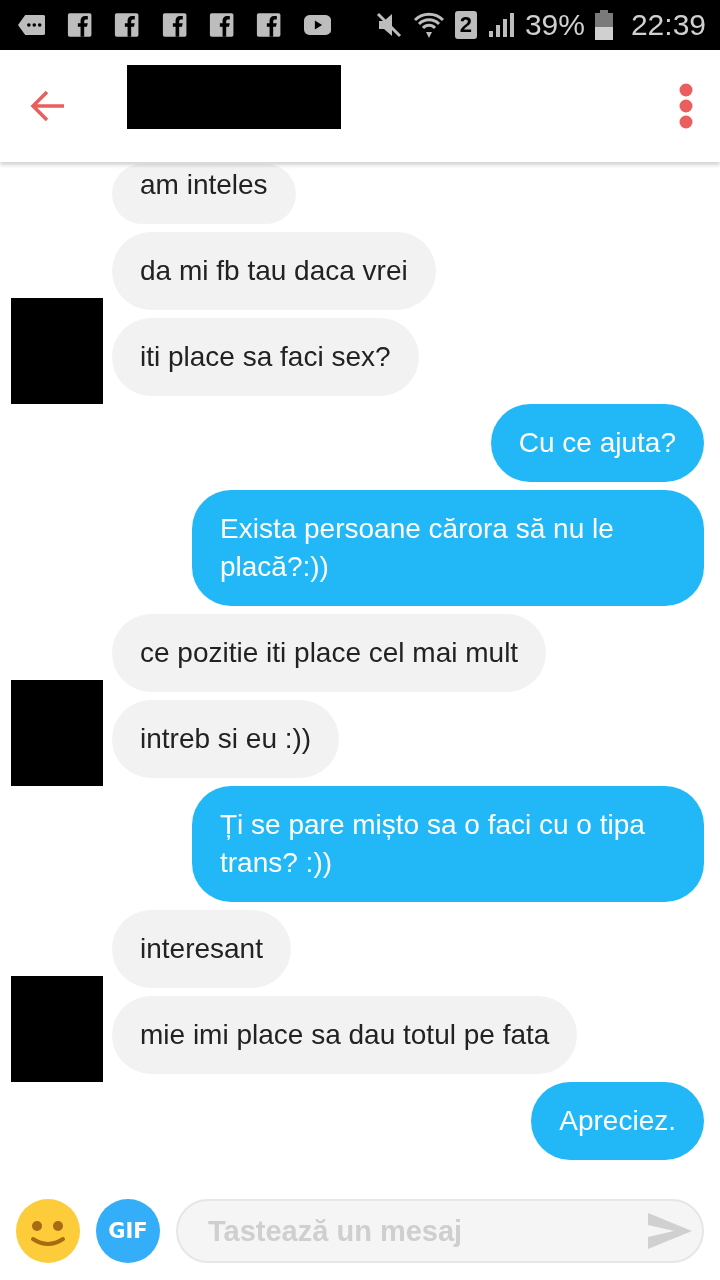 This screenshot has height=1280, width=720. Describe the element at coordinates (686, 106) in the screenshot. I see `more-options-icon` at that location.